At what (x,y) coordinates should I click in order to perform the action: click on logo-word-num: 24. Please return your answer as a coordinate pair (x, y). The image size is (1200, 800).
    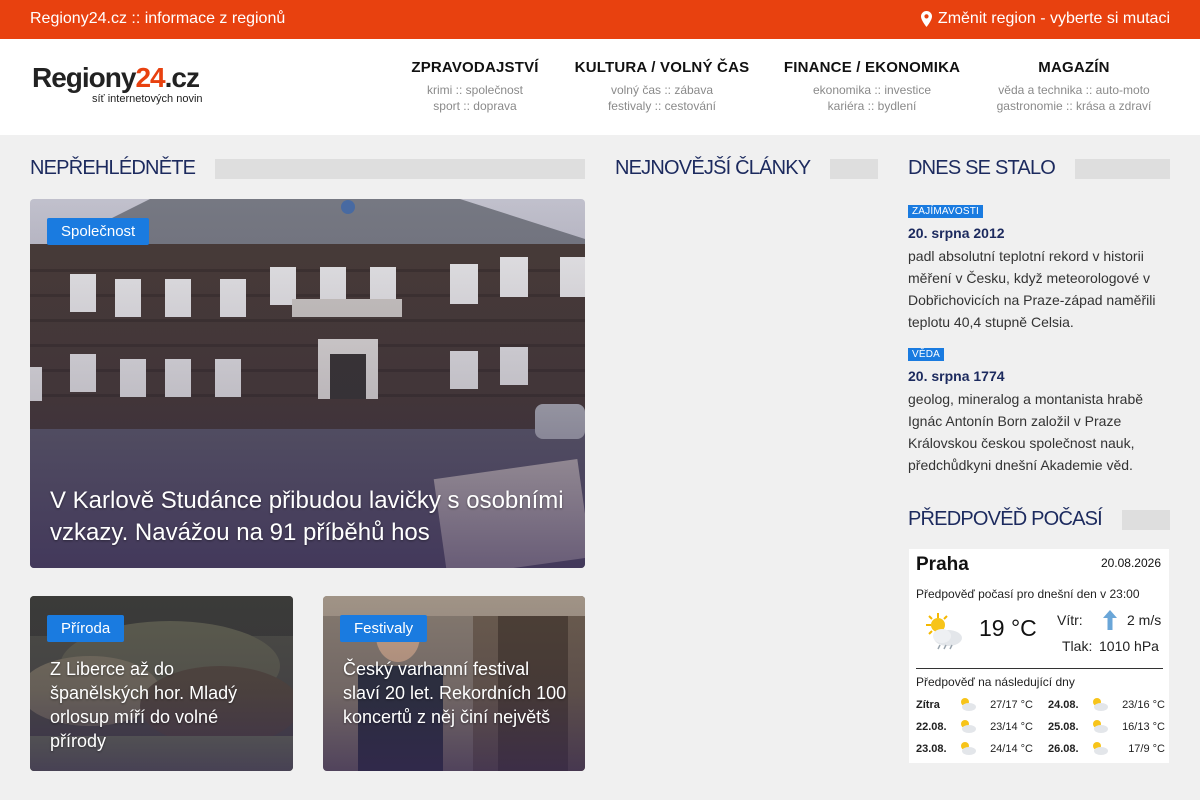
    Looking at the image, I should click on (150, 77).